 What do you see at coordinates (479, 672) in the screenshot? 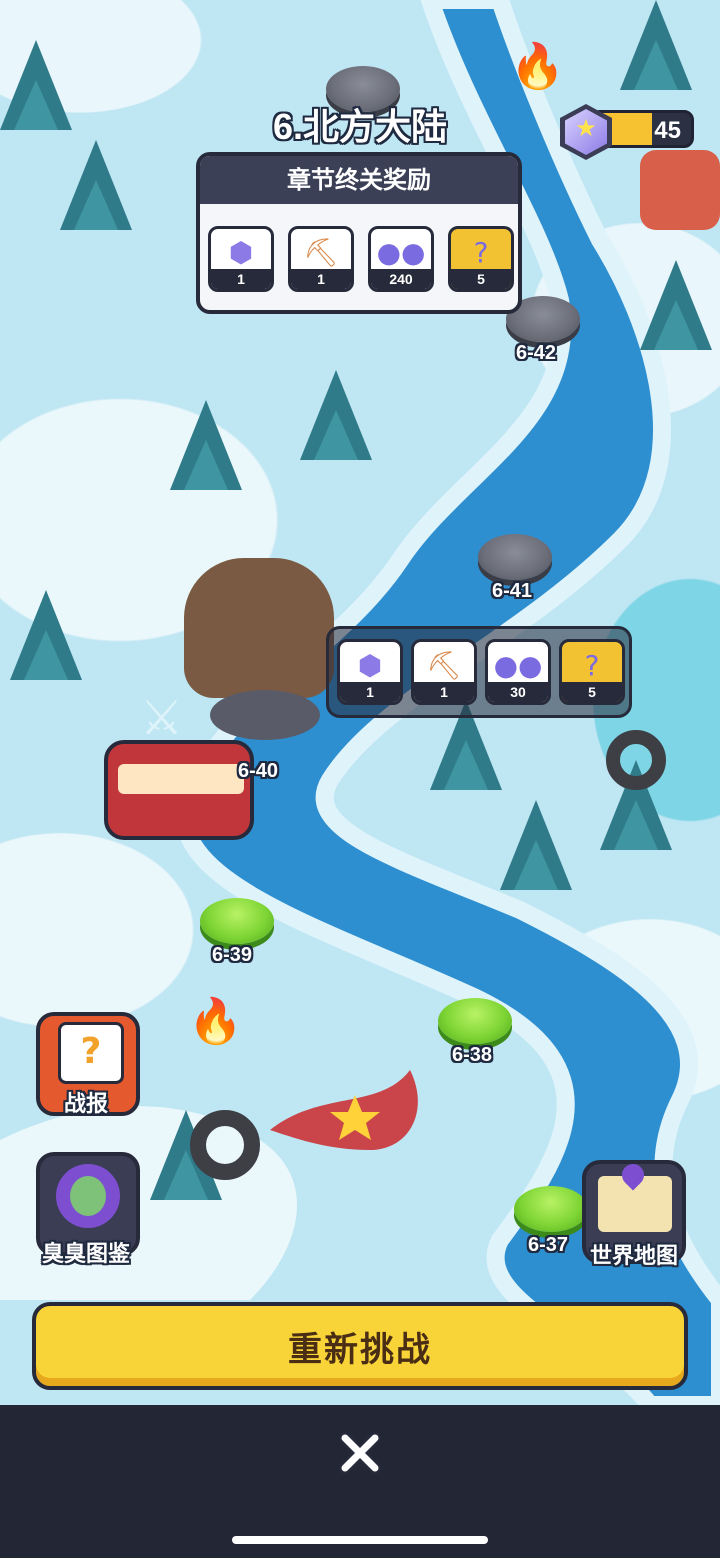
I see `stage-reward-panel: ⬢ 1 ⛏ 1 ●● 30 ? 5` at bounding box center [479, 672].